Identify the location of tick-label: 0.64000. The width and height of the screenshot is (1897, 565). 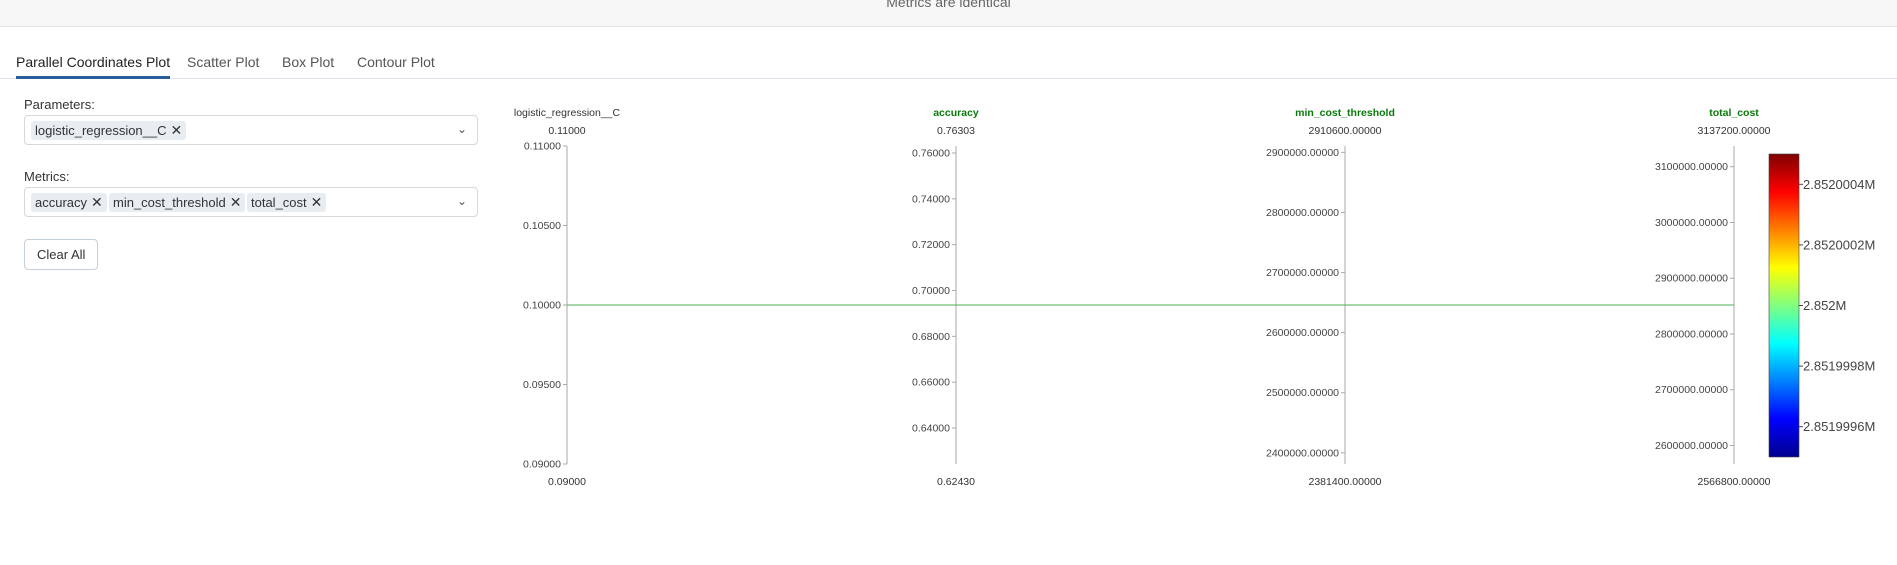
(931, 429).